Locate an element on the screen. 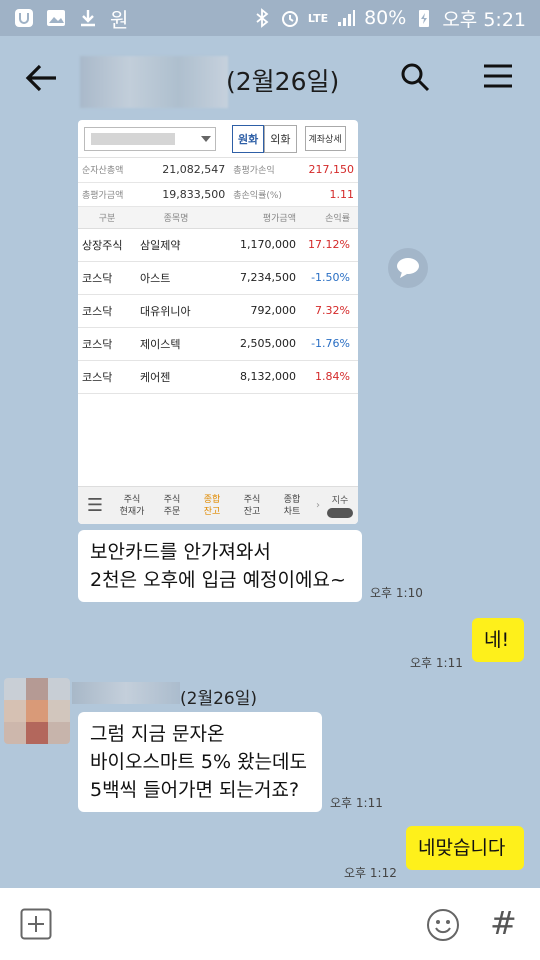  battery-charging-icon is located at coordinates (424, 18).